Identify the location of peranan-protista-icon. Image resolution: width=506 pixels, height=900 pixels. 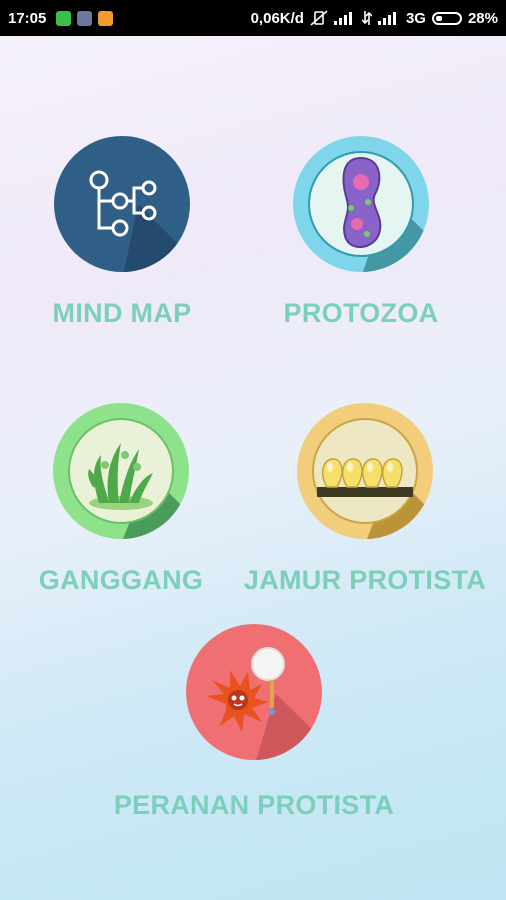
(254, 692).